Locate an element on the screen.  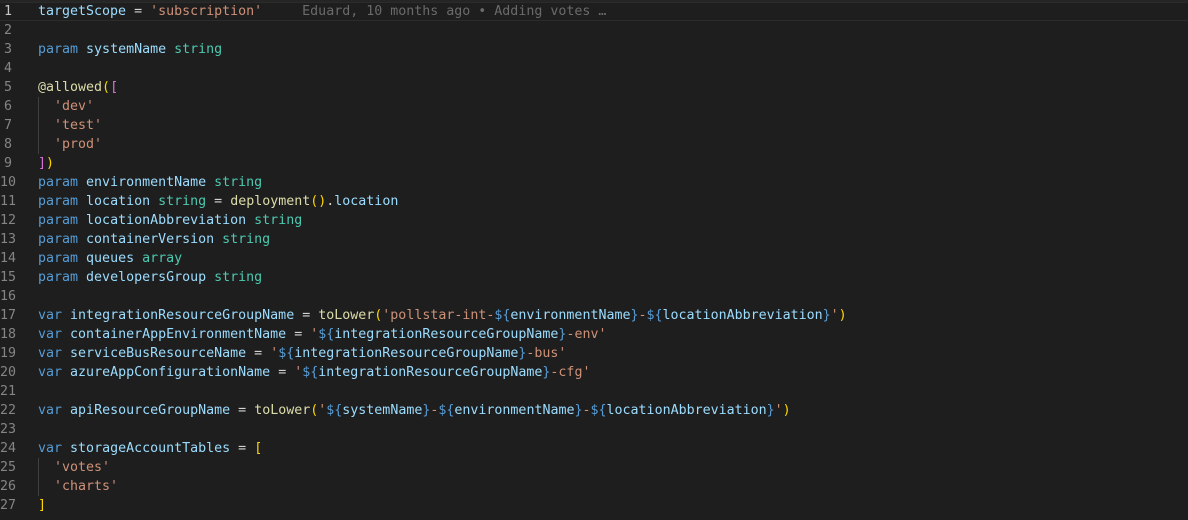
code-line: 2 is located at coordinates (594, 30).